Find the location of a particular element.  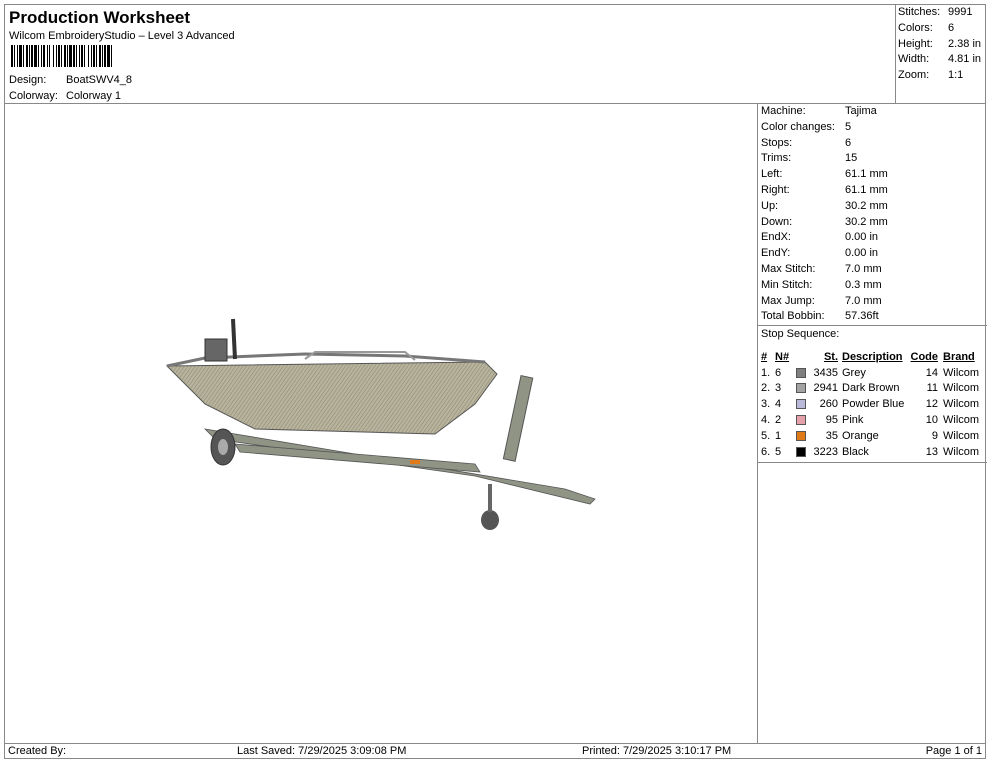

machine-value: 5 is located at coordinates (848, 126).